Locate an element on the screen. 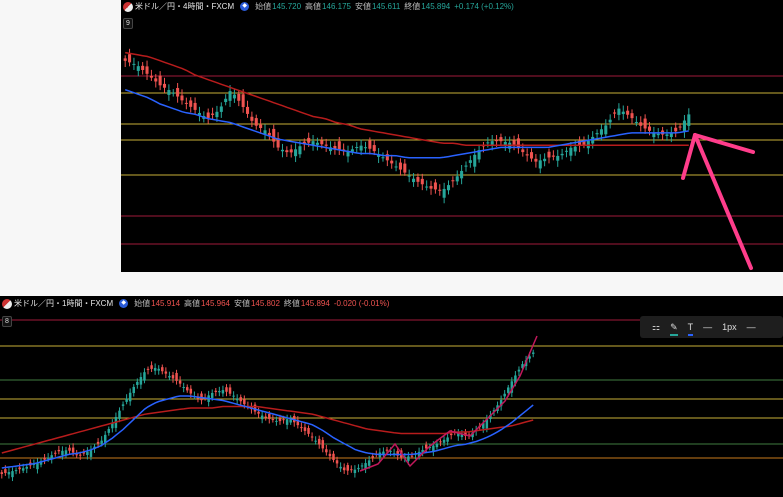 Image resolution: width=783 pixels, height=497 pixels. indicator-count-badge: 9 is located at coordinates (128, 23).